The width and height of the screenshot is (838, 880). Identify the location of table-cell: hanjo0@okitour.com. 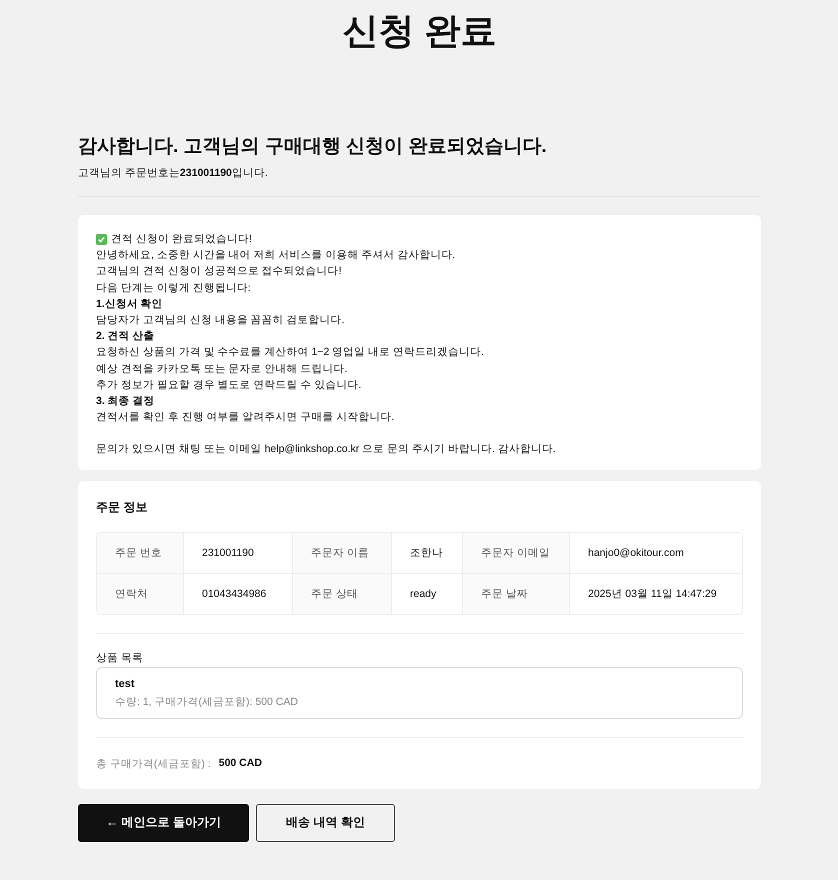
(655, 552).